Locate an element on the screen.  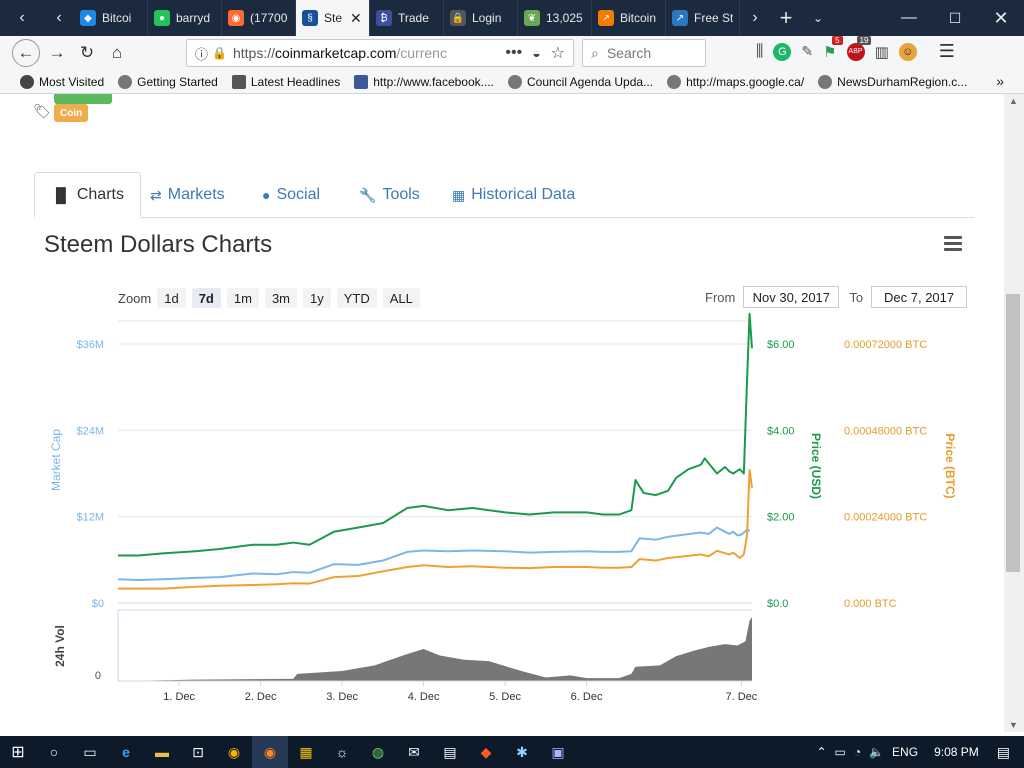
chart-tab-icon: ↗ is located at coordinates (606, 18).